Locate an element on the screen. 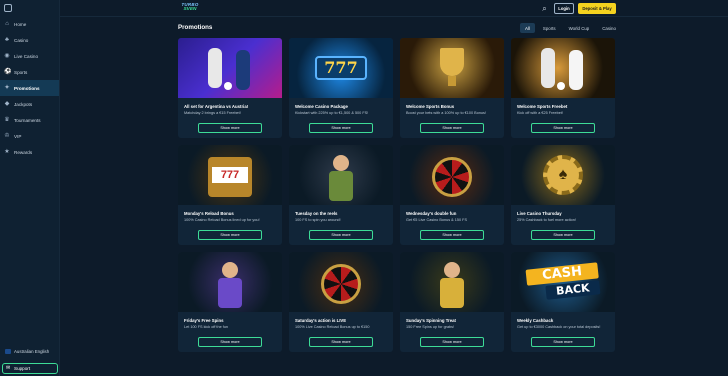  sidebar-item-sports: ⚽ Sports is located at coordinates (29, 72).